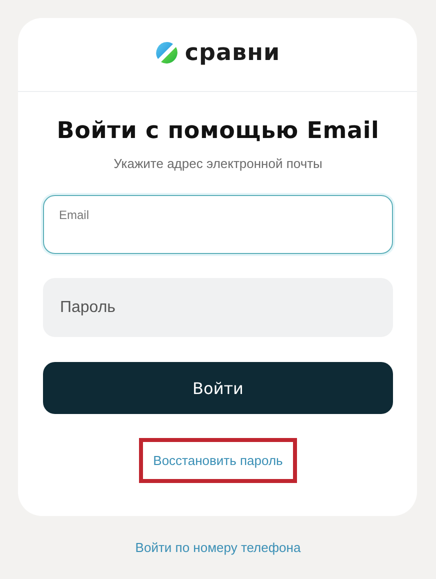  What do you see at coordinates (218, 131) in the screenshot?
I see `heading: Войти с помощью Email` at bounding box center [218, 131].